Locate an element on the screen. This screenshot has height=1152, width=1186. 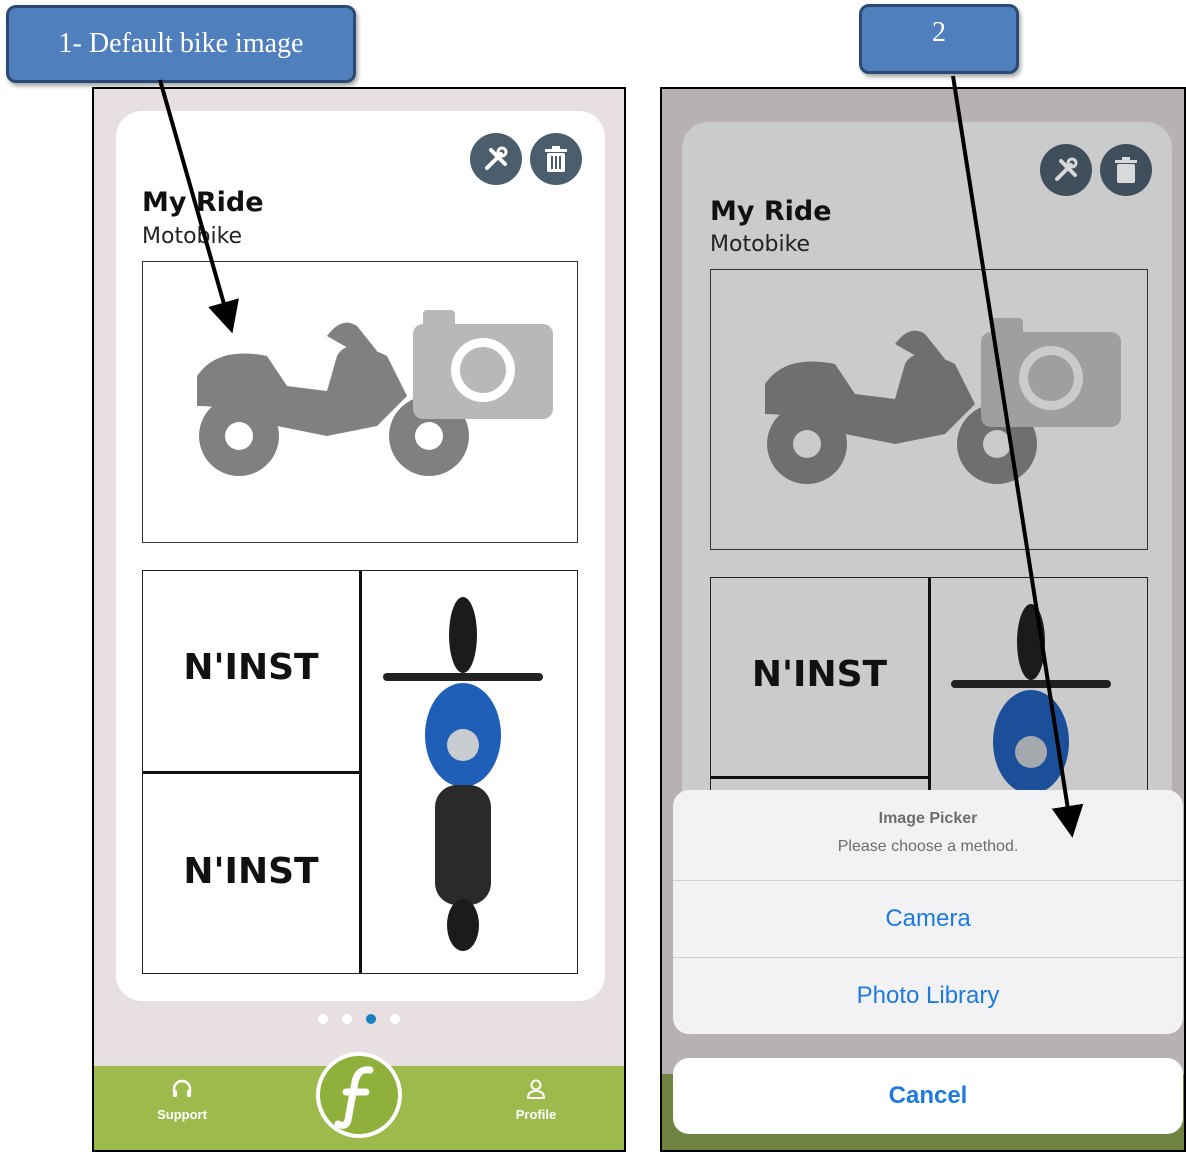
page-indicator is located at coordinates (359, 1019).